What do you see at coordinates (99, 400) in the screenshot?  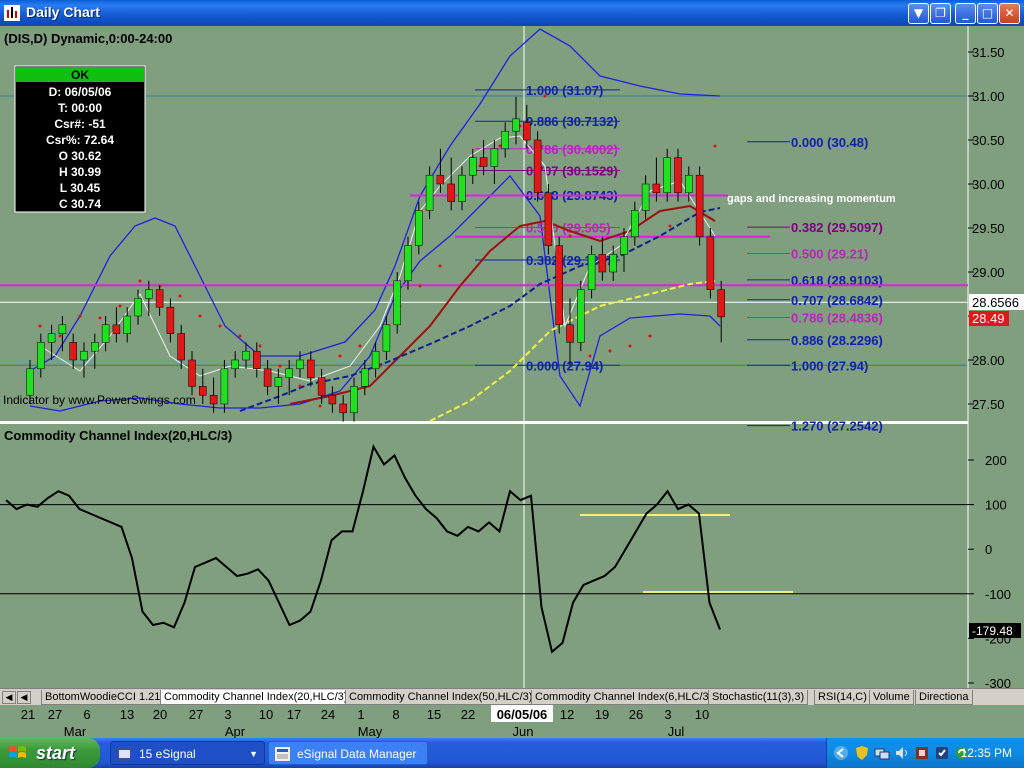 I see `indicator-credit: Indicator by www.PowerSwings.com` at bounding box center [99, 400].